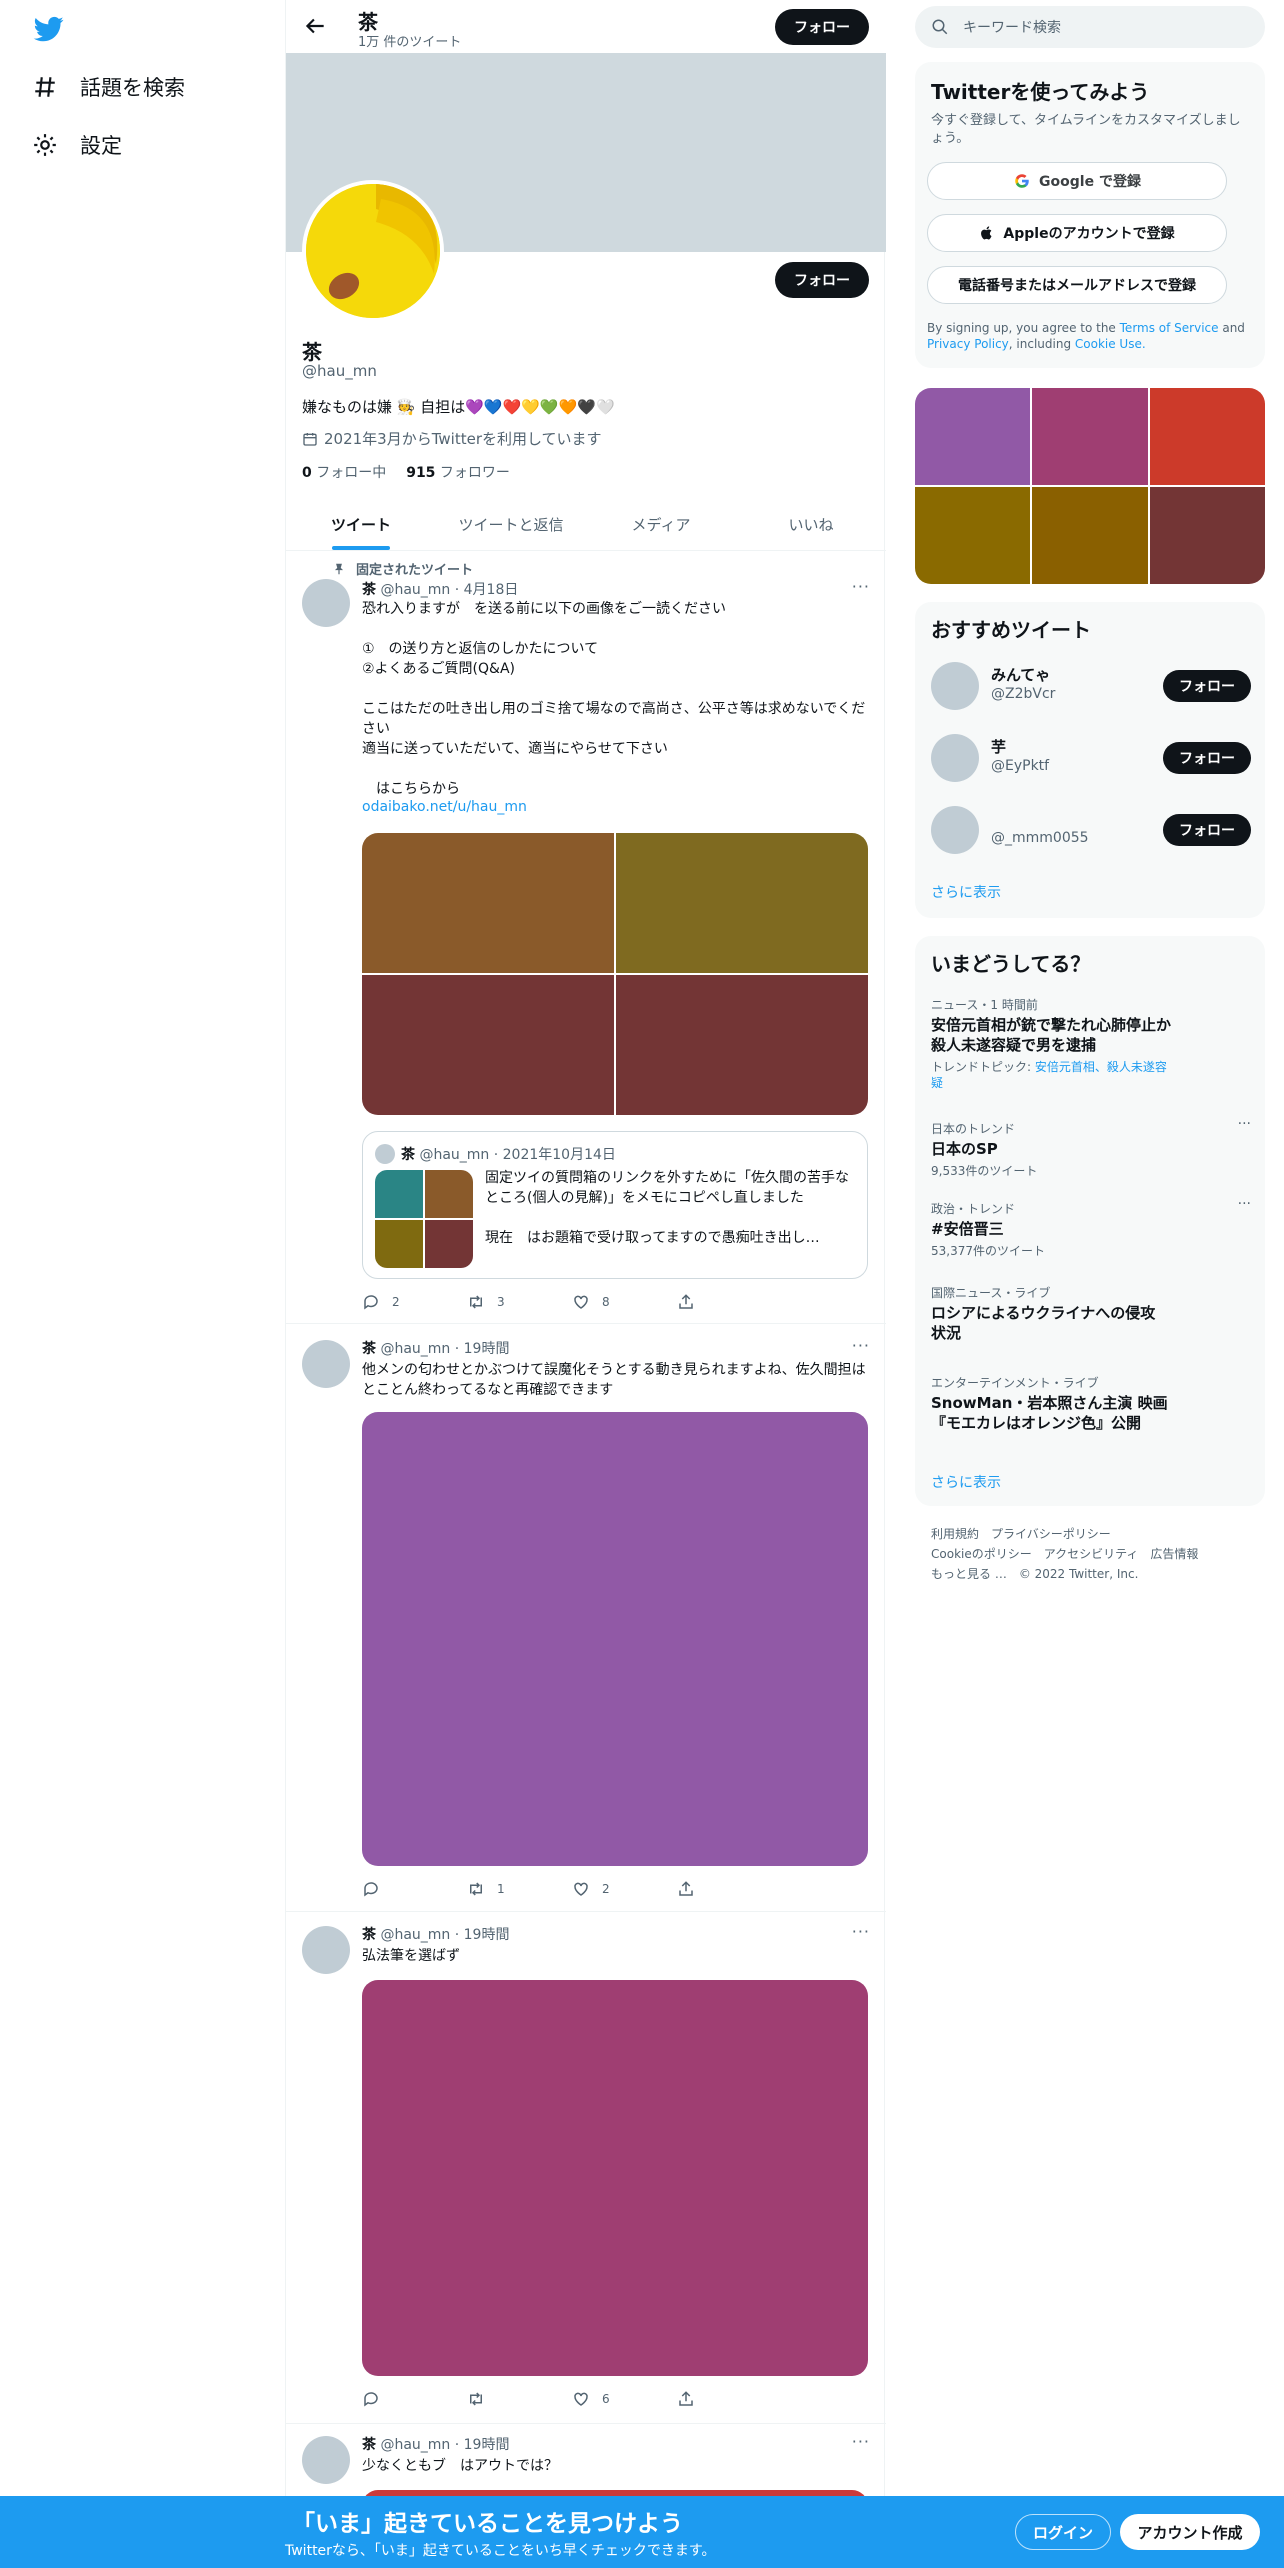 This screenshot has height=2568, width=1284. What do you see at coordinates (511, 524) in the screenshot?
I see `tab-tweets-replies: ツイートと返信` at bounding box center [511, 524].